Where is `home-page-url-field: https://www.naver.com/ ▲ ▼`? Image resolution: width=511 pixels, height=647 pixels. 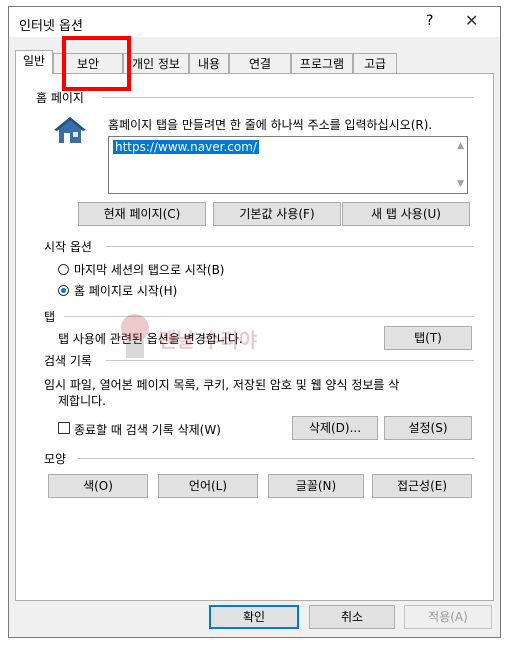 home-page-url-field: https://www.naver.com/ ▲ ▼ is located at coordinates (288, 165).